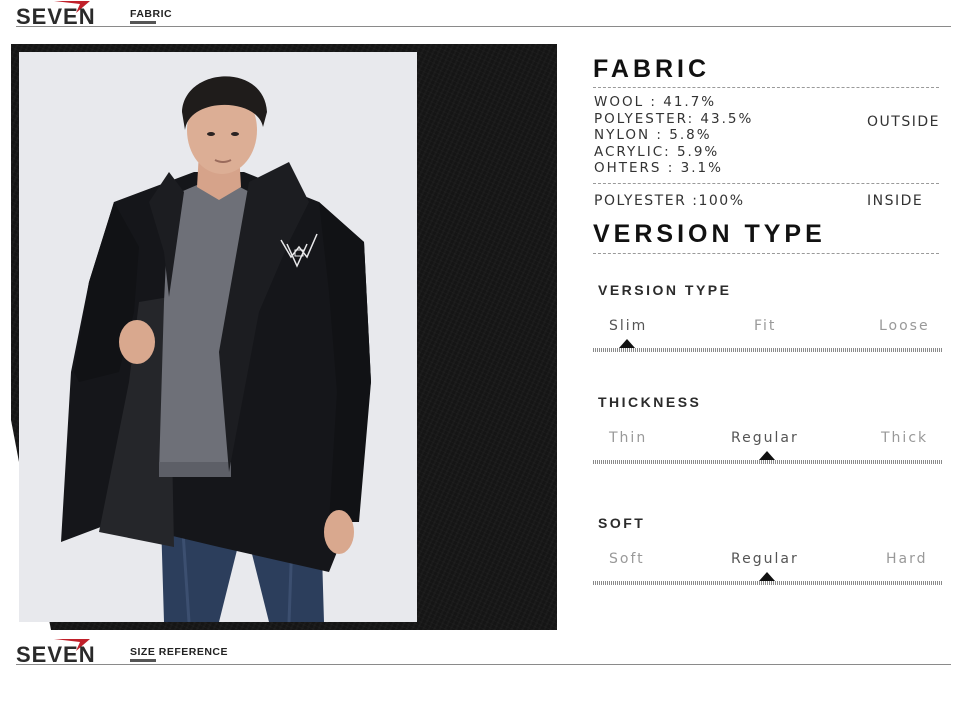  I want to click on scale-soft: SOFT Soft Regular Hard, so click(768, 555).